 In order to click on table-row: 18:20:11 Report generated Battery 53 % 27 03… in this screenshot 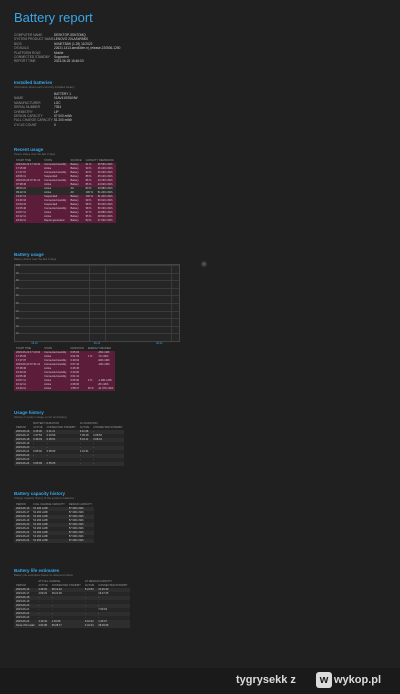, I will do `click(65, 221)`.